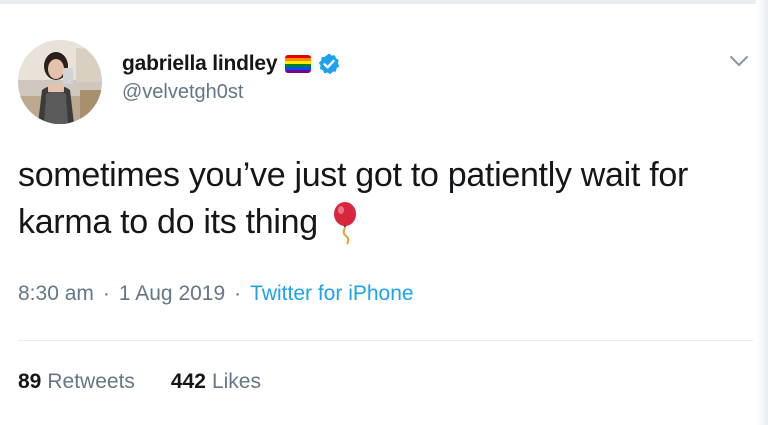 This screenshot has height=425, width=768. Describe the element at coordinates (236, 381) in the screenshot. I see `likes-label: Likes` at that location.